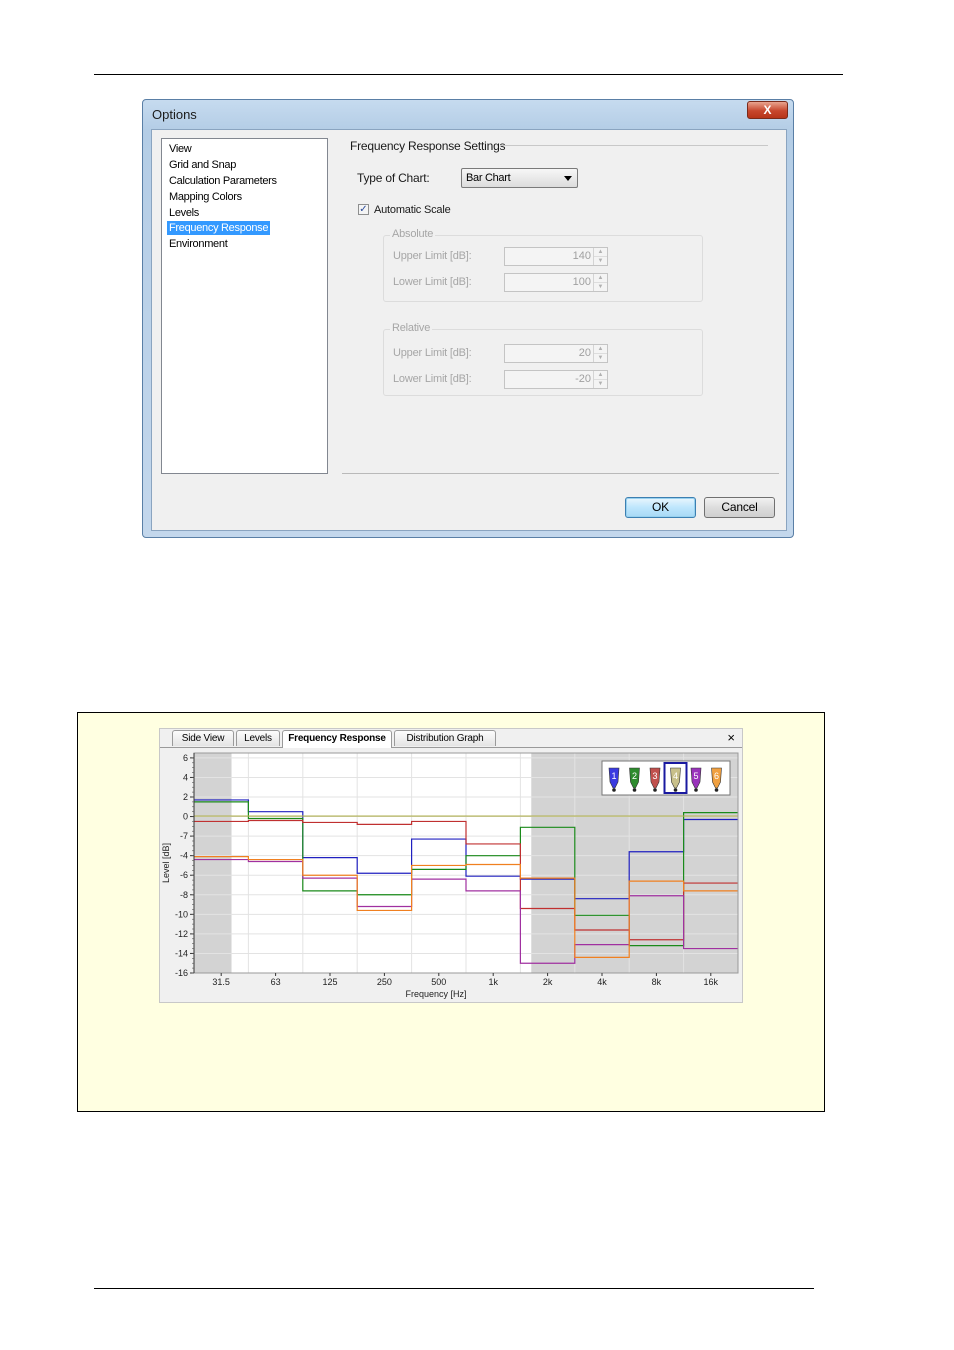 This screenshot has width=954, height=1350. Describe the element at coordinates (568, 178) in the screenshot. I see `chevron-down-icon` at that location.